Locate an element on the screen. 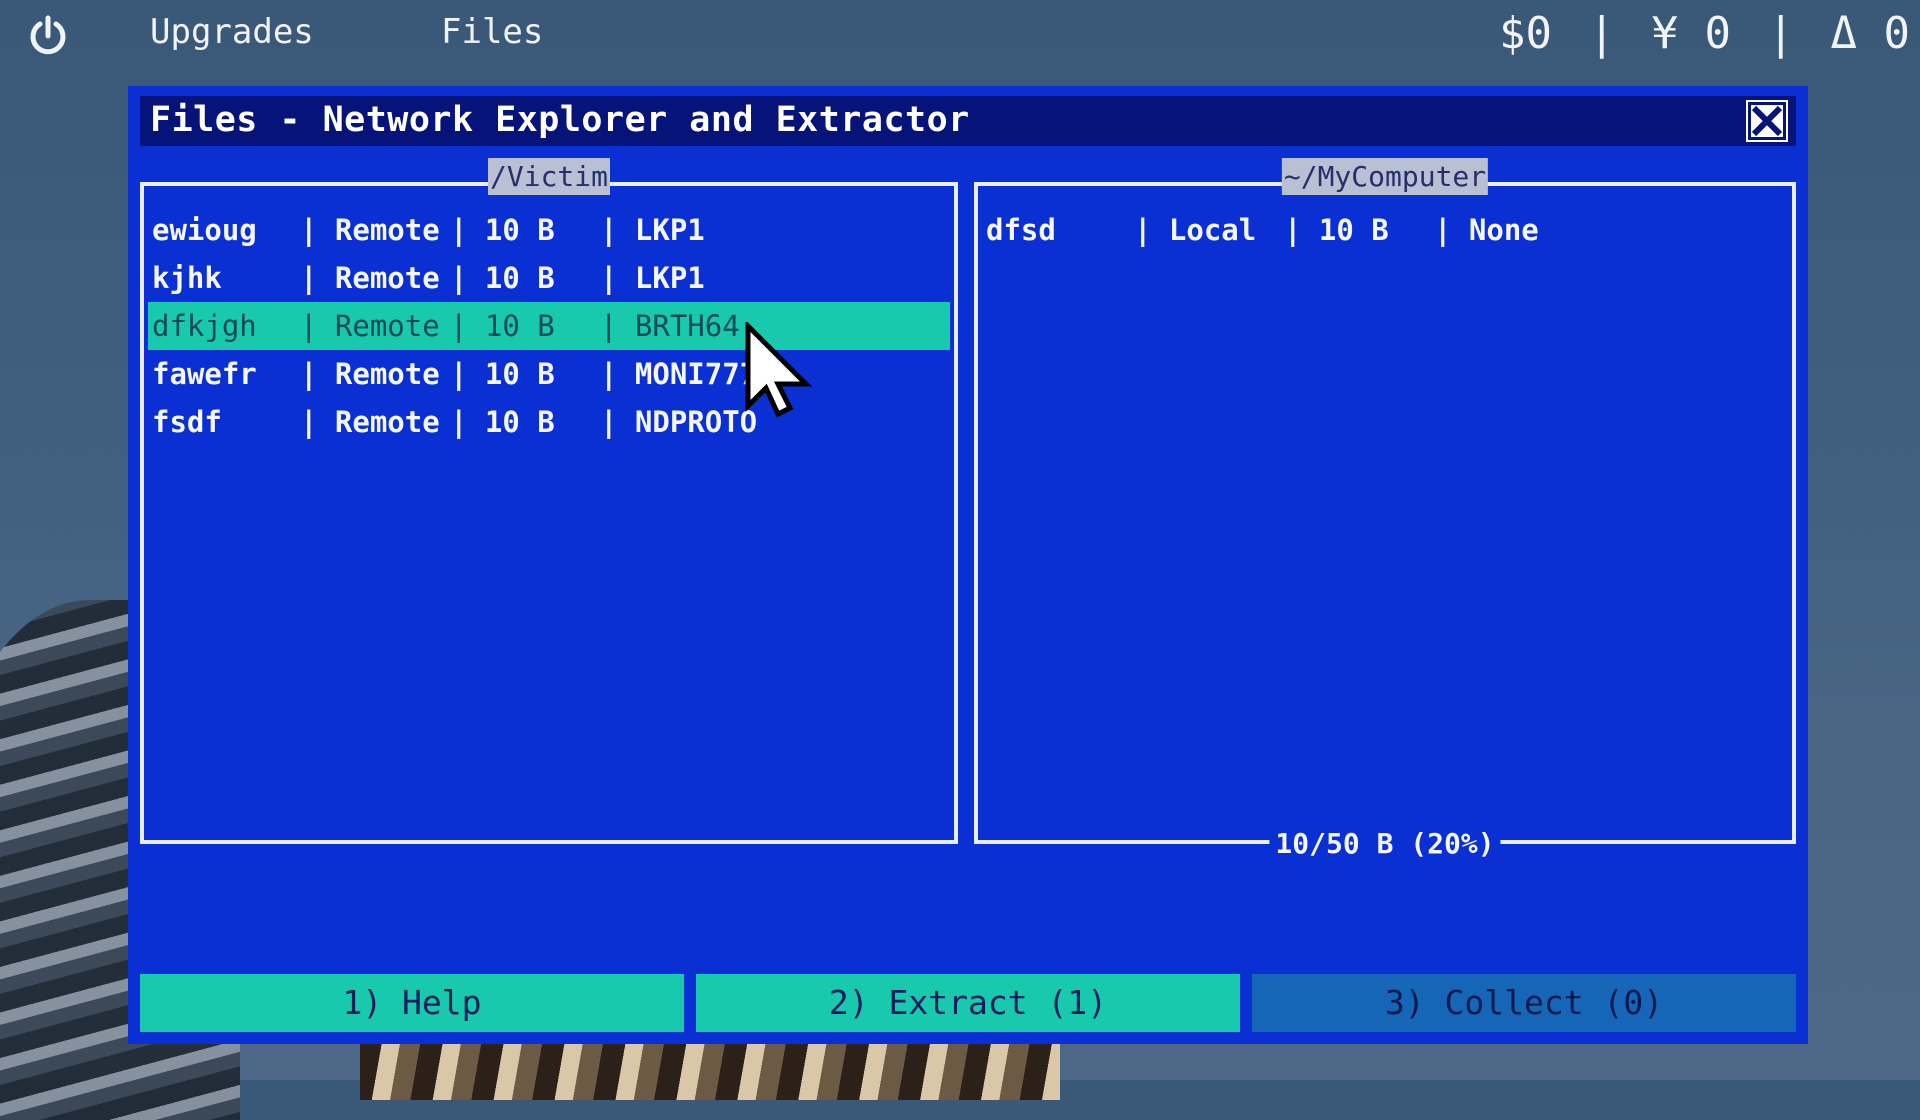 This screenshot has height=1120, width=1920. file-type: | None is located at coordinates (1486, 230).